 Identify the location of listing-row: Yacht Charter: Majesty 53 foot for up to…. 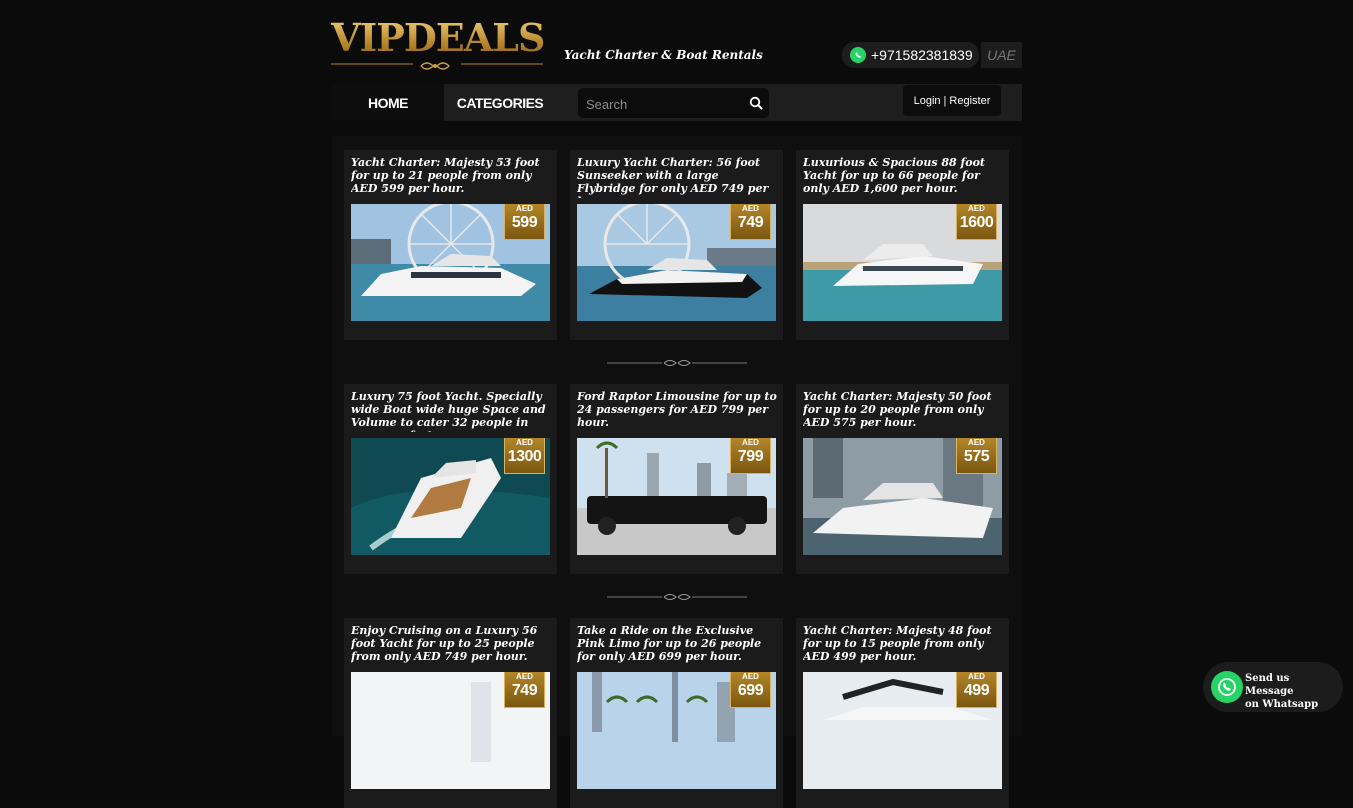
(677, 245).